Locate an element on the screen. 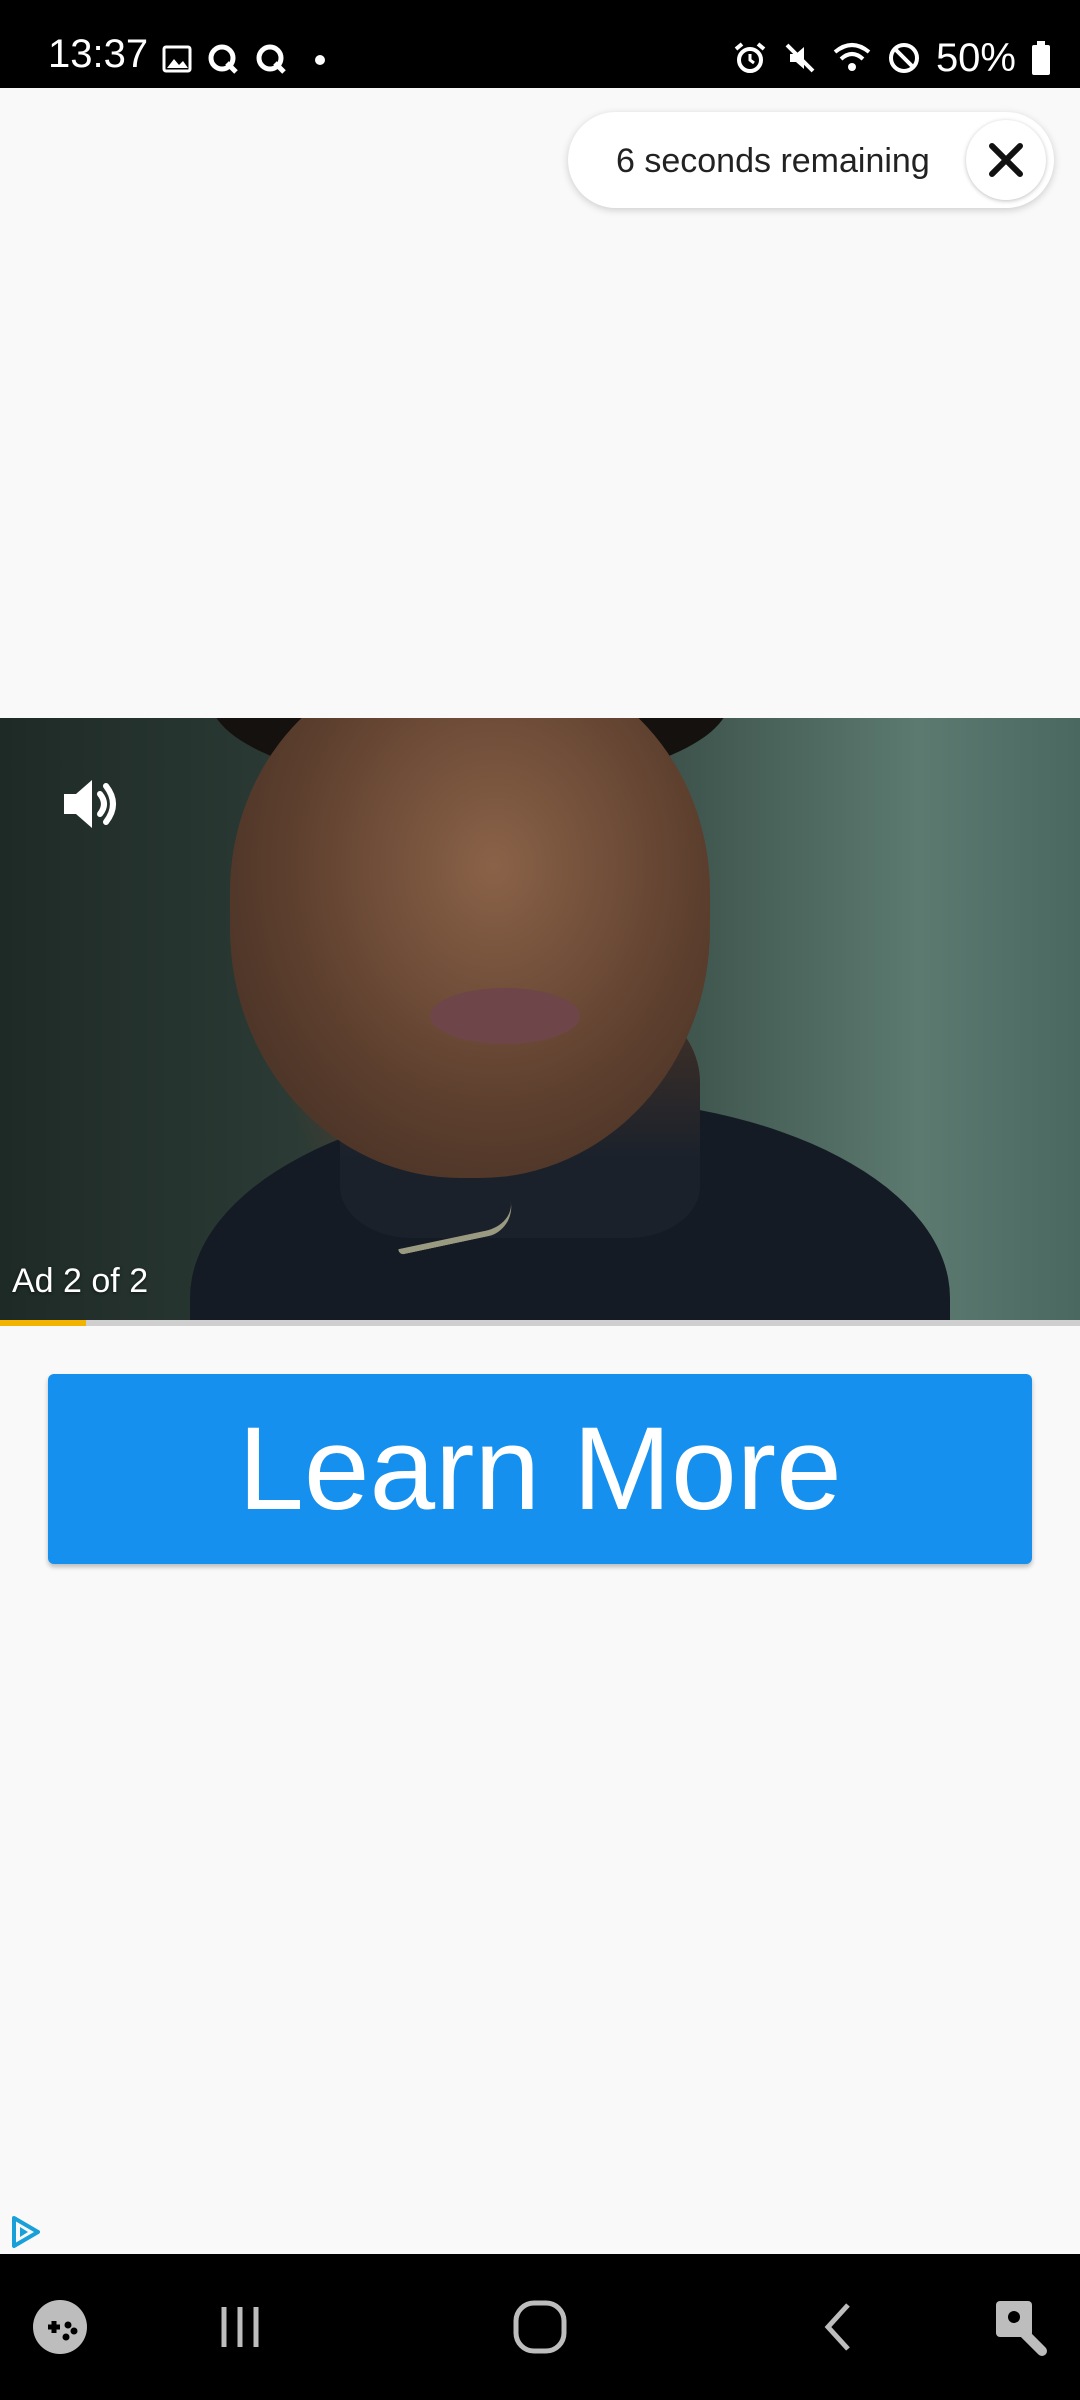  countdown-text: 6 seconds remaining is located at coordinates (773, 161).